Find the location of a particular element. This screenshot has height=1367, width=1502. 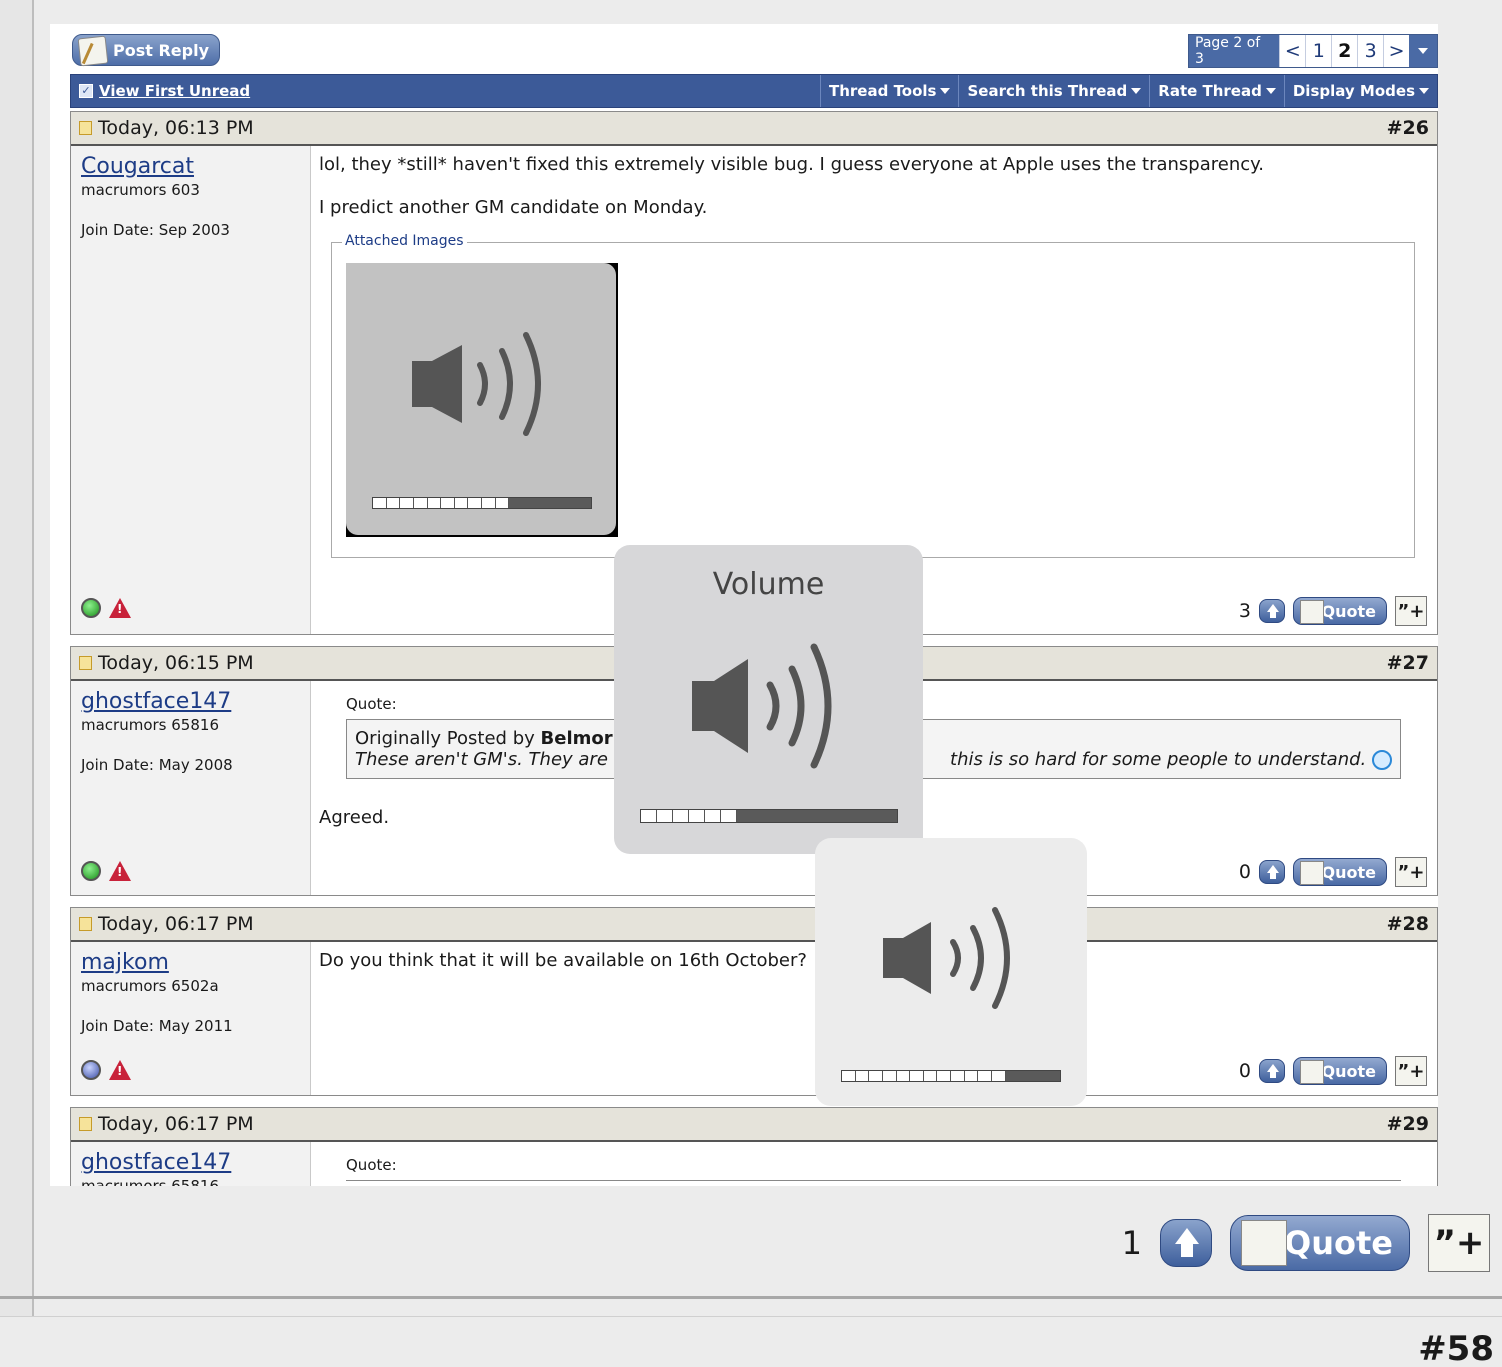

rate-thread-menu: Rate Thread is located at coordinates (1216, 91).